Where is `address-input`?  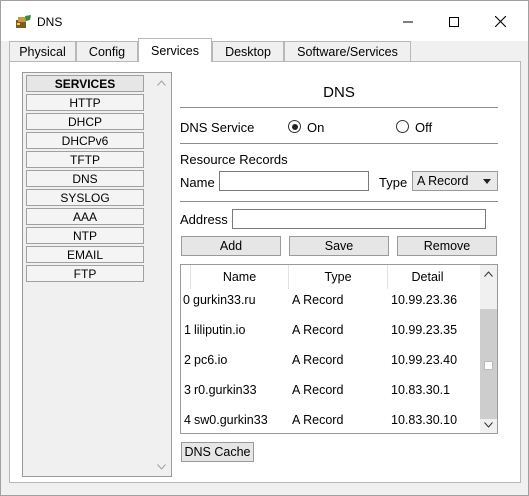
address-input is located at coordinates (359, 219).